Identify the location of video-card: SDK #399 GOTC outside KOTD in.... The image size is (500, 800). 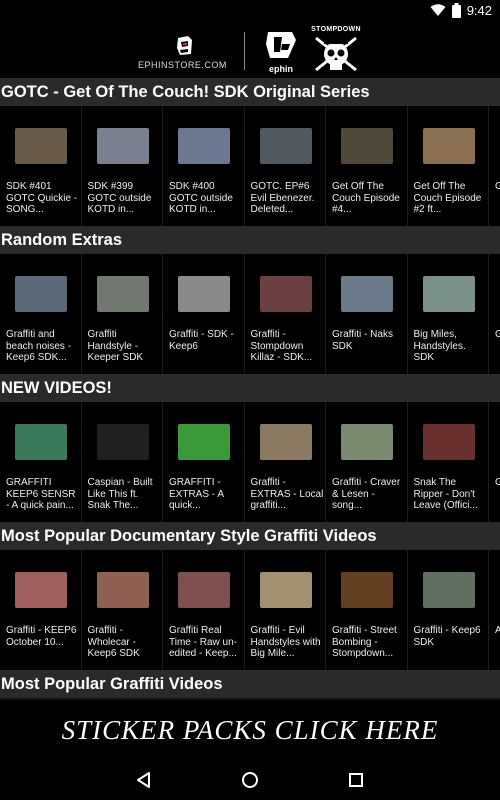
(122, 166).